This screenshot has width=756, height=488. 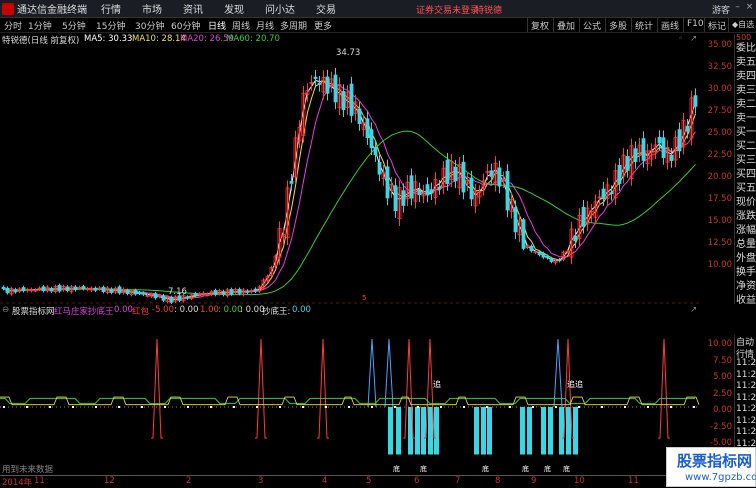 I want to click on expand-icon: ◦, so click(x=680, y=39).